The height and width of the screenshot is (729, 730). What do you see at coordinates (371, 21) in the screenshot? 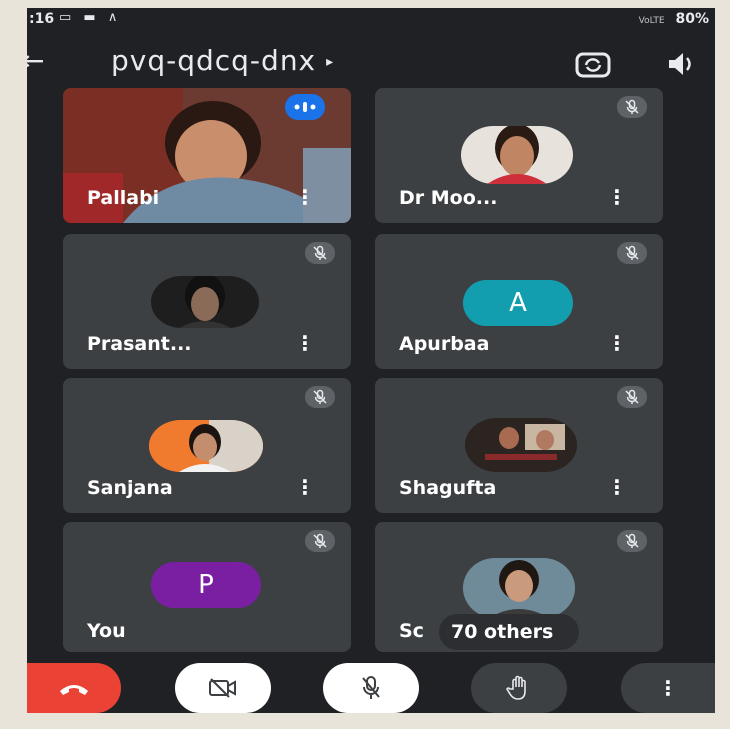
I see `status-bar: :16 ▭ ▬ ∧ VoLTE 80%` at bounding box center [371, 21].